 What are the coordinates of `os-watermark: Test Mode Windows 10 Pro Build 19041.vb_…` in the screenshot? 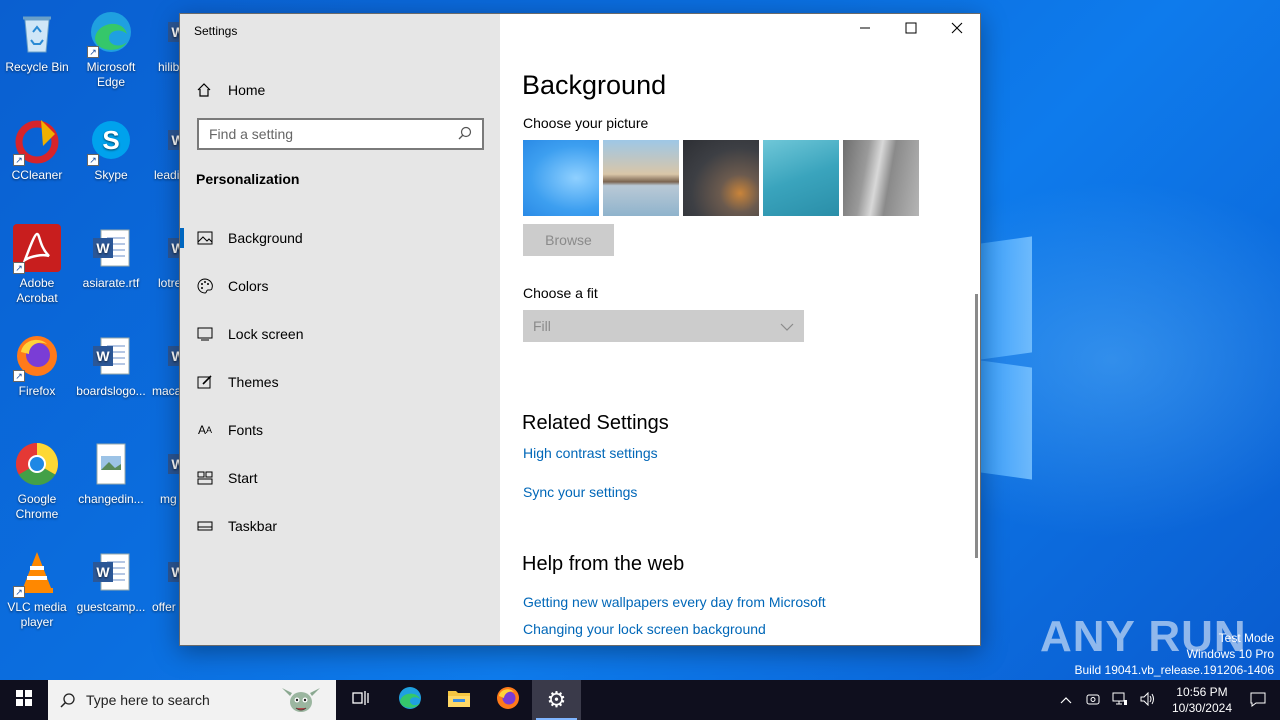 It's located at (1175, 654).